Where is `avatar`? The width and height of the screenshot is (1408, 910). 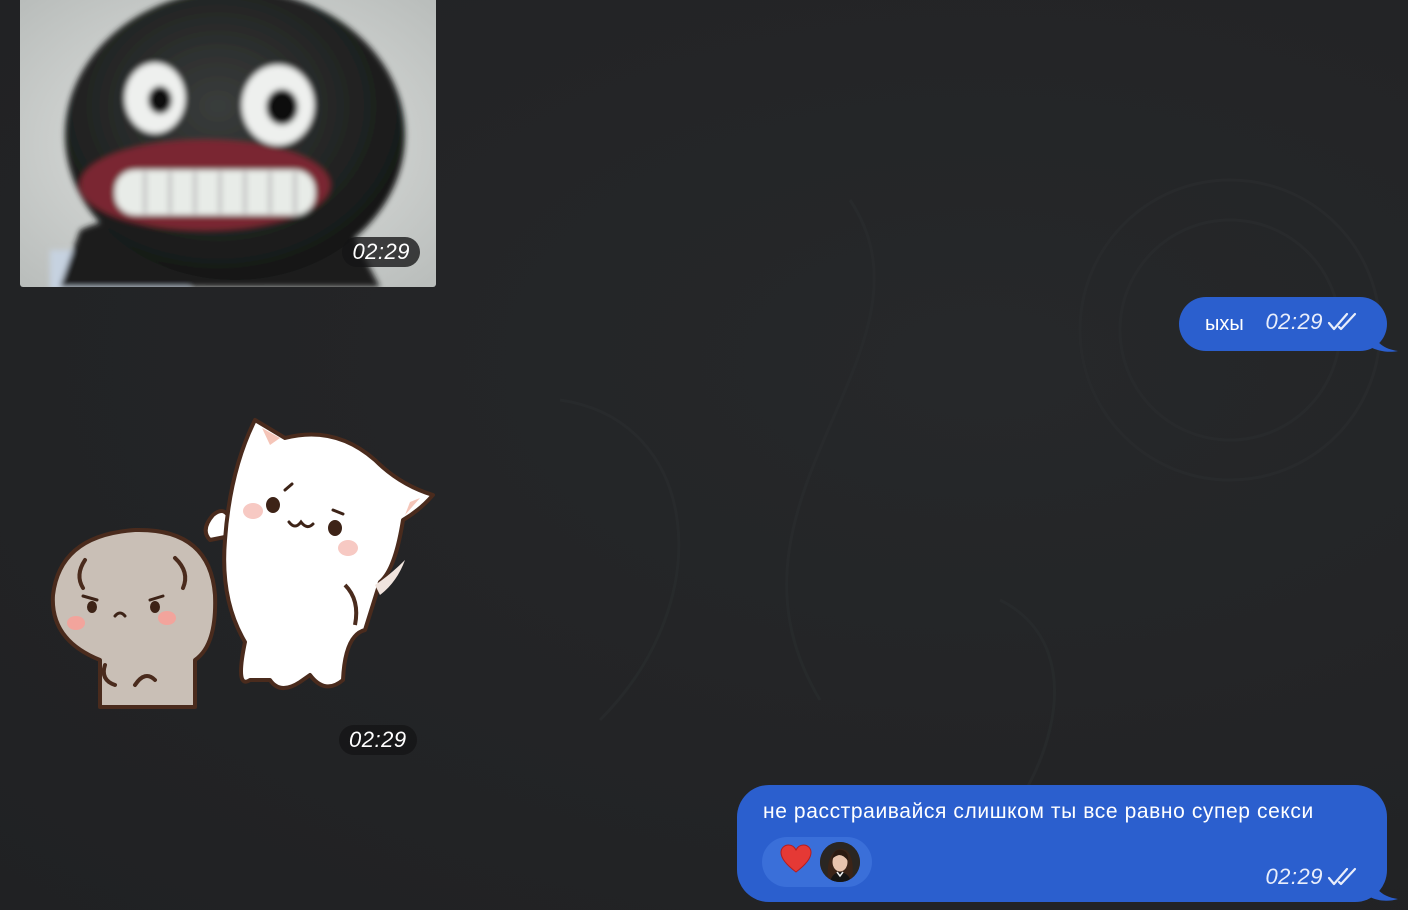 avatar is located at coordinates (840, 862).